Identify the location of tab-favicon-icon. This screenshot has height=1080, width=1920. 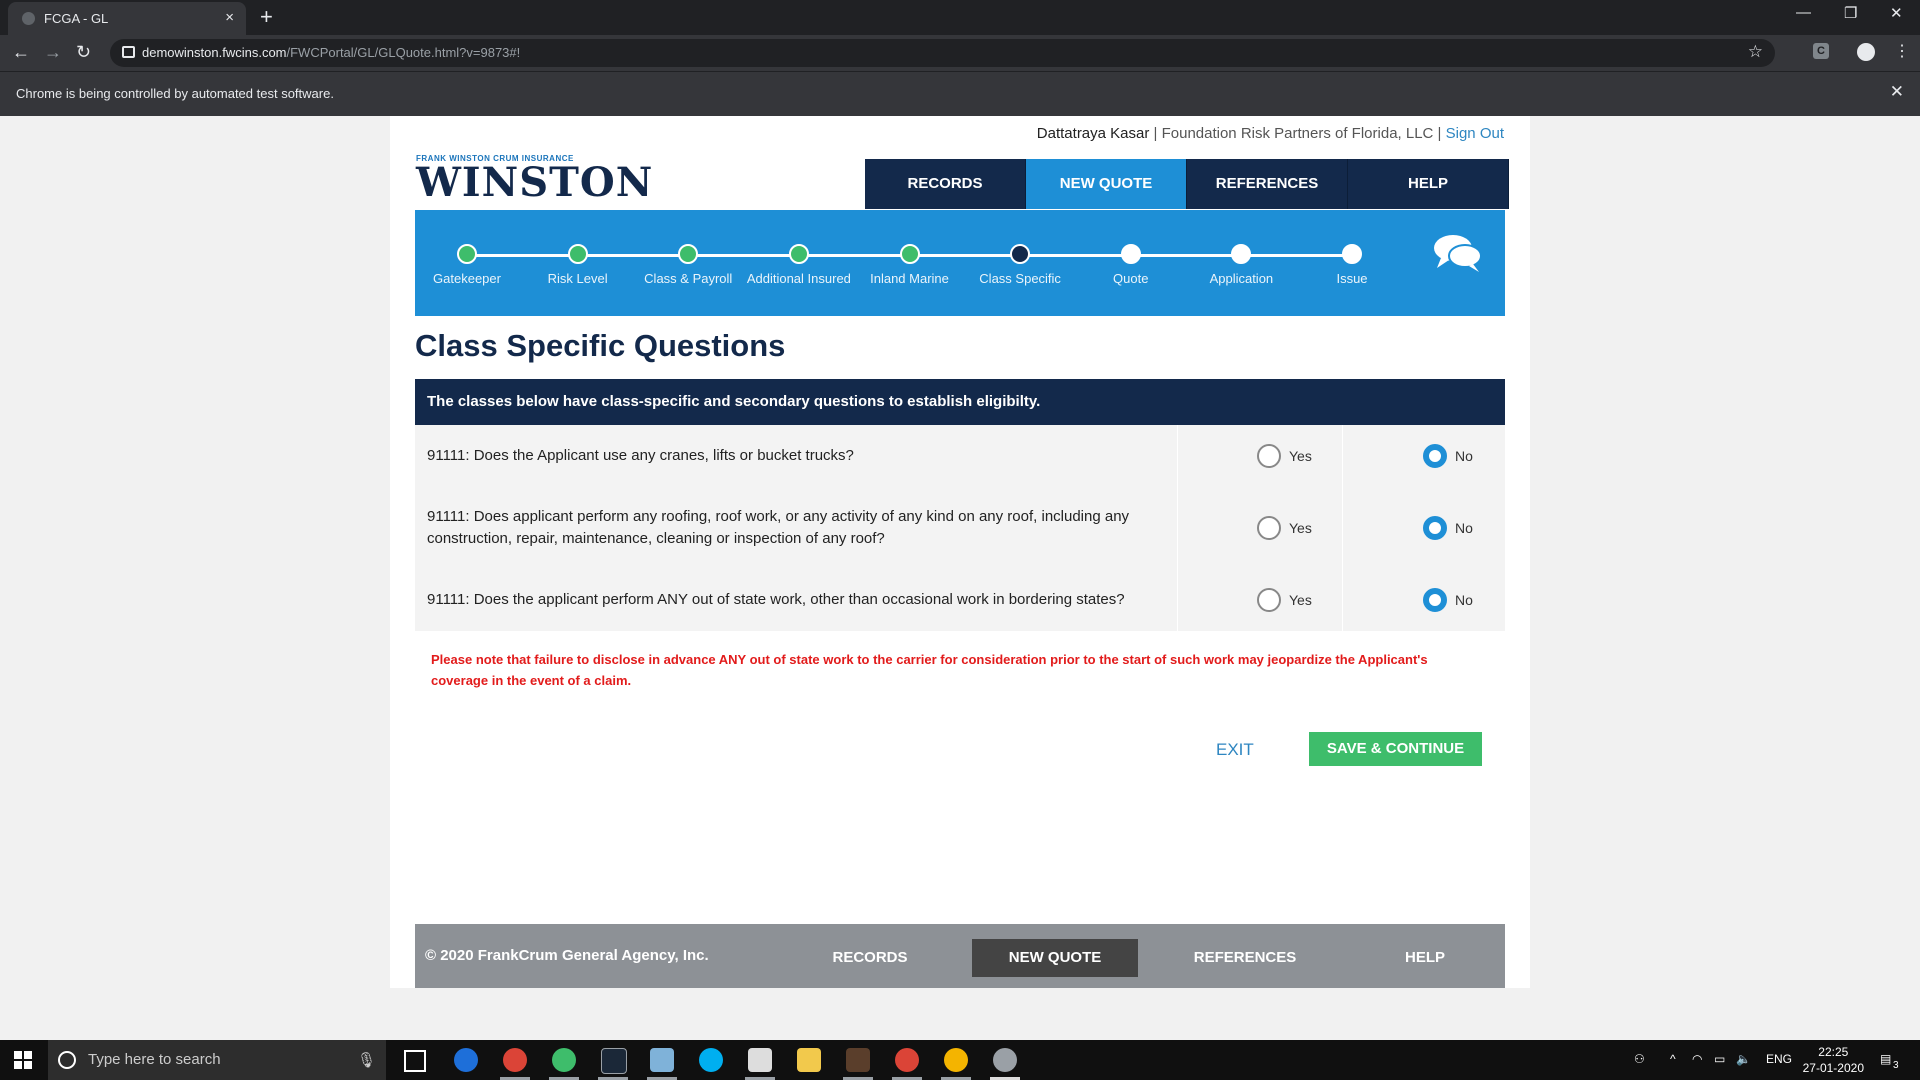
(28, 18).